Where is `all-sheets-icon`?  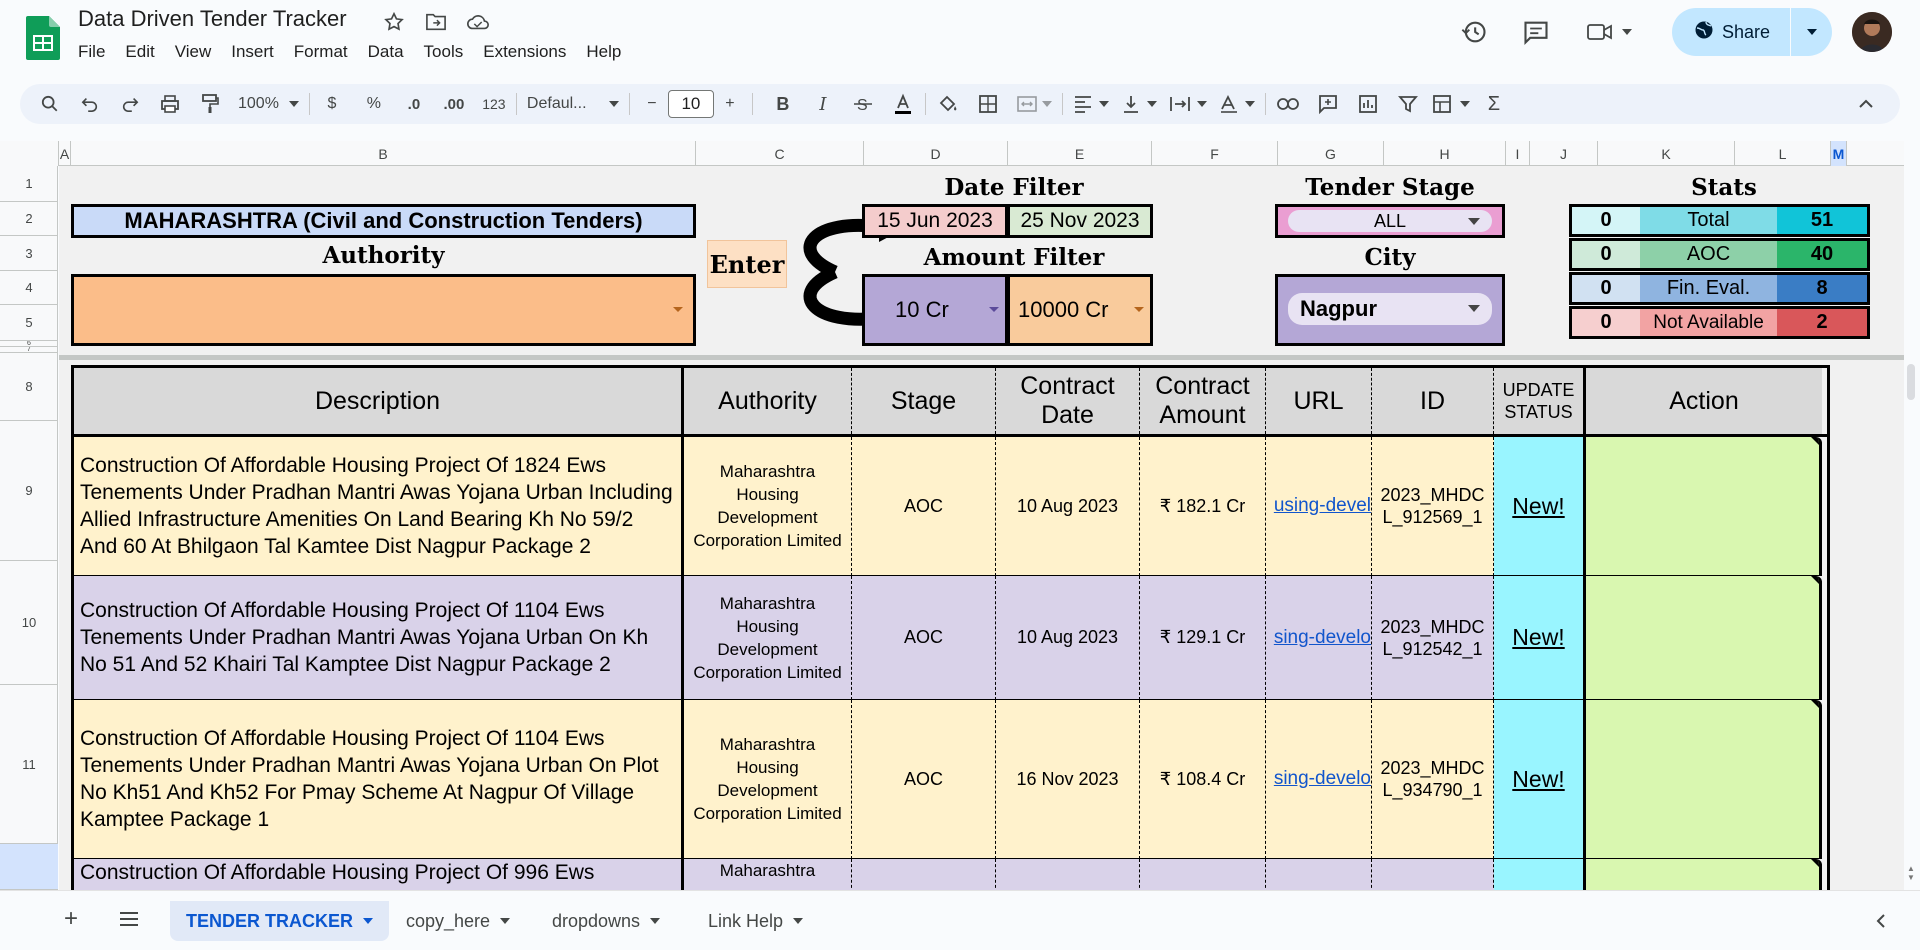
all-sheets-icon is located at coordinates (129, 921).